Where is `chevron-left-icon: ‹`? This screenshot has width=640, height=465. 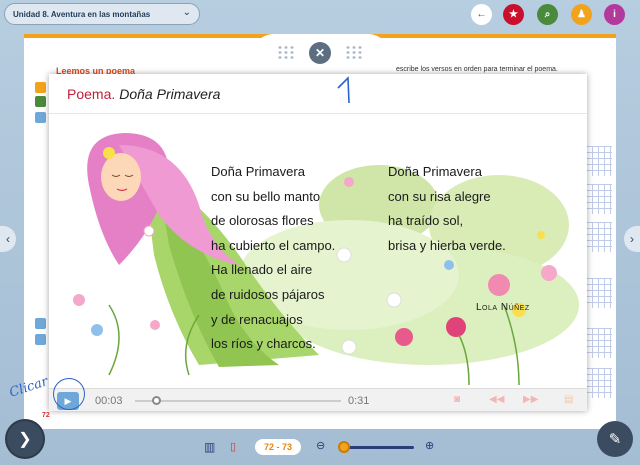 chevron-left-icon: ‹ is located at coordinates (8, 239).